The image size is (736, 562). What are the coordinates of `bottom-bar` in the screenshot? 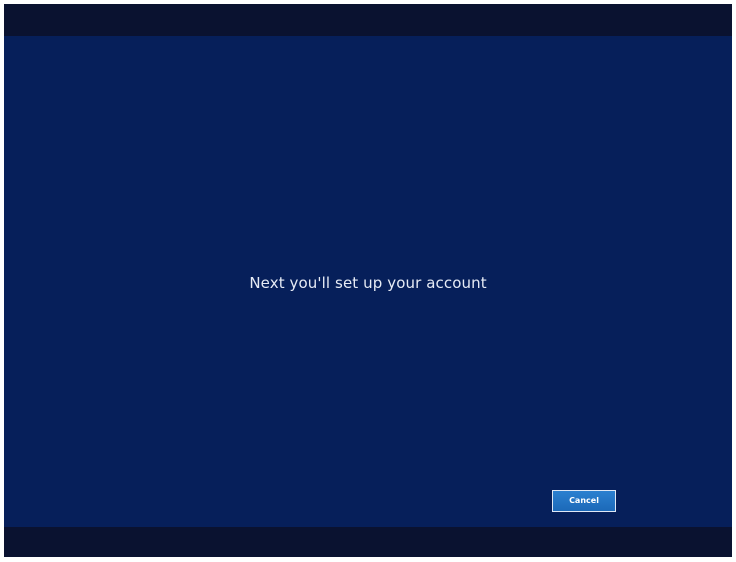 It's located at (368, 542).